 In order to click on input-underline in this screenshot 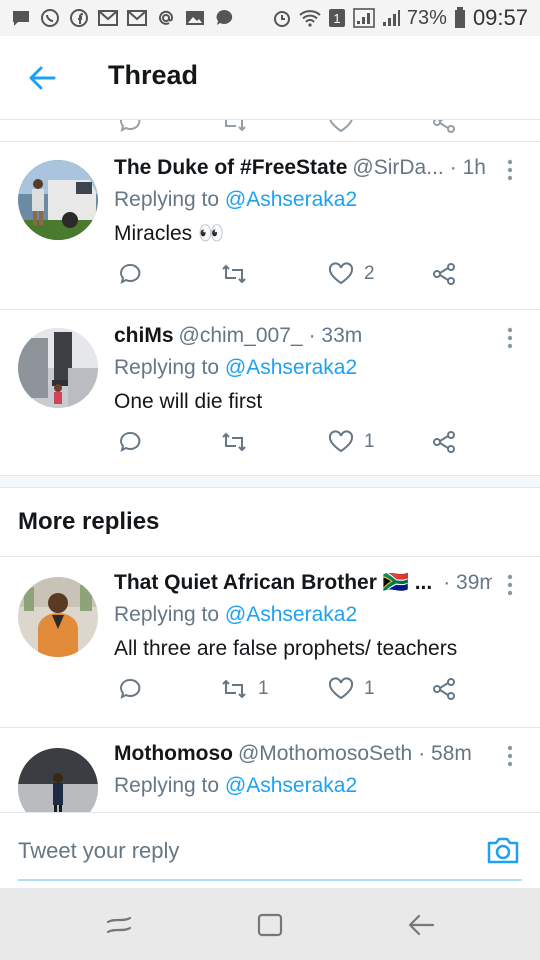, I will do `click(270, 880)`.